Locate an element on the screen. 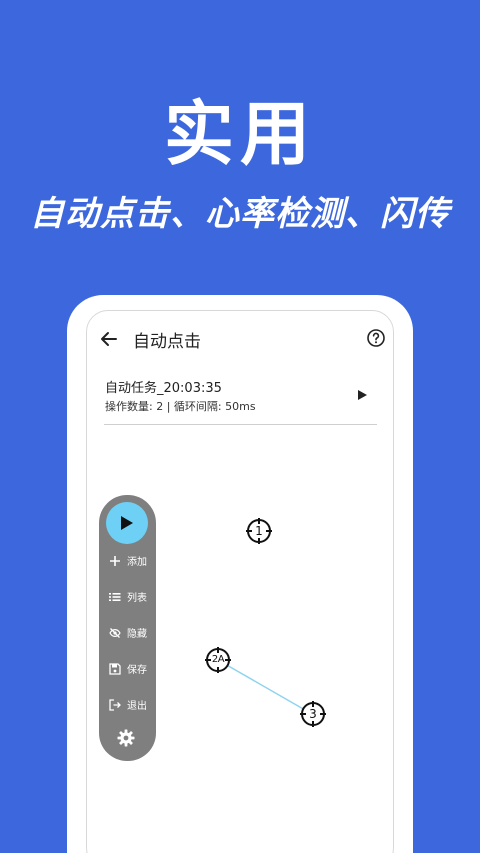 The width and height of the screenshot is (480, 853). run-button is located at coordinates (127, 523).